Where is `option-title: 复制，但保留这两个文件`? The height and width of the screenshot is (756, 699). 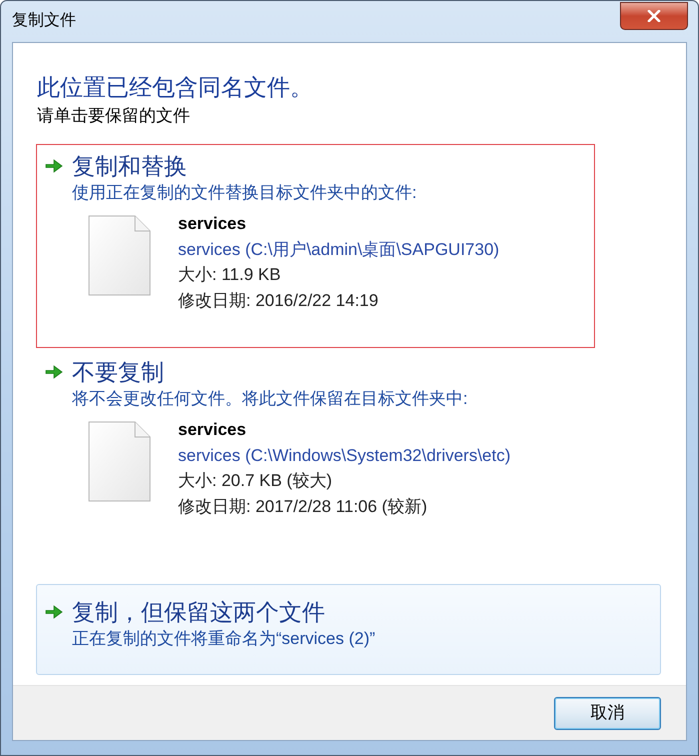 option-title: 复制，但保留这两个文件 is located at coordinates (198, 612).